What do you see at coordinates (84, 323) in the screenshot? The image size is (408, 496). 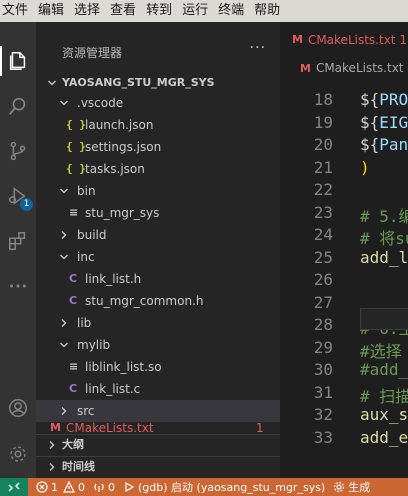 I see `tree-label: lib` at bounding box center [84, 323].